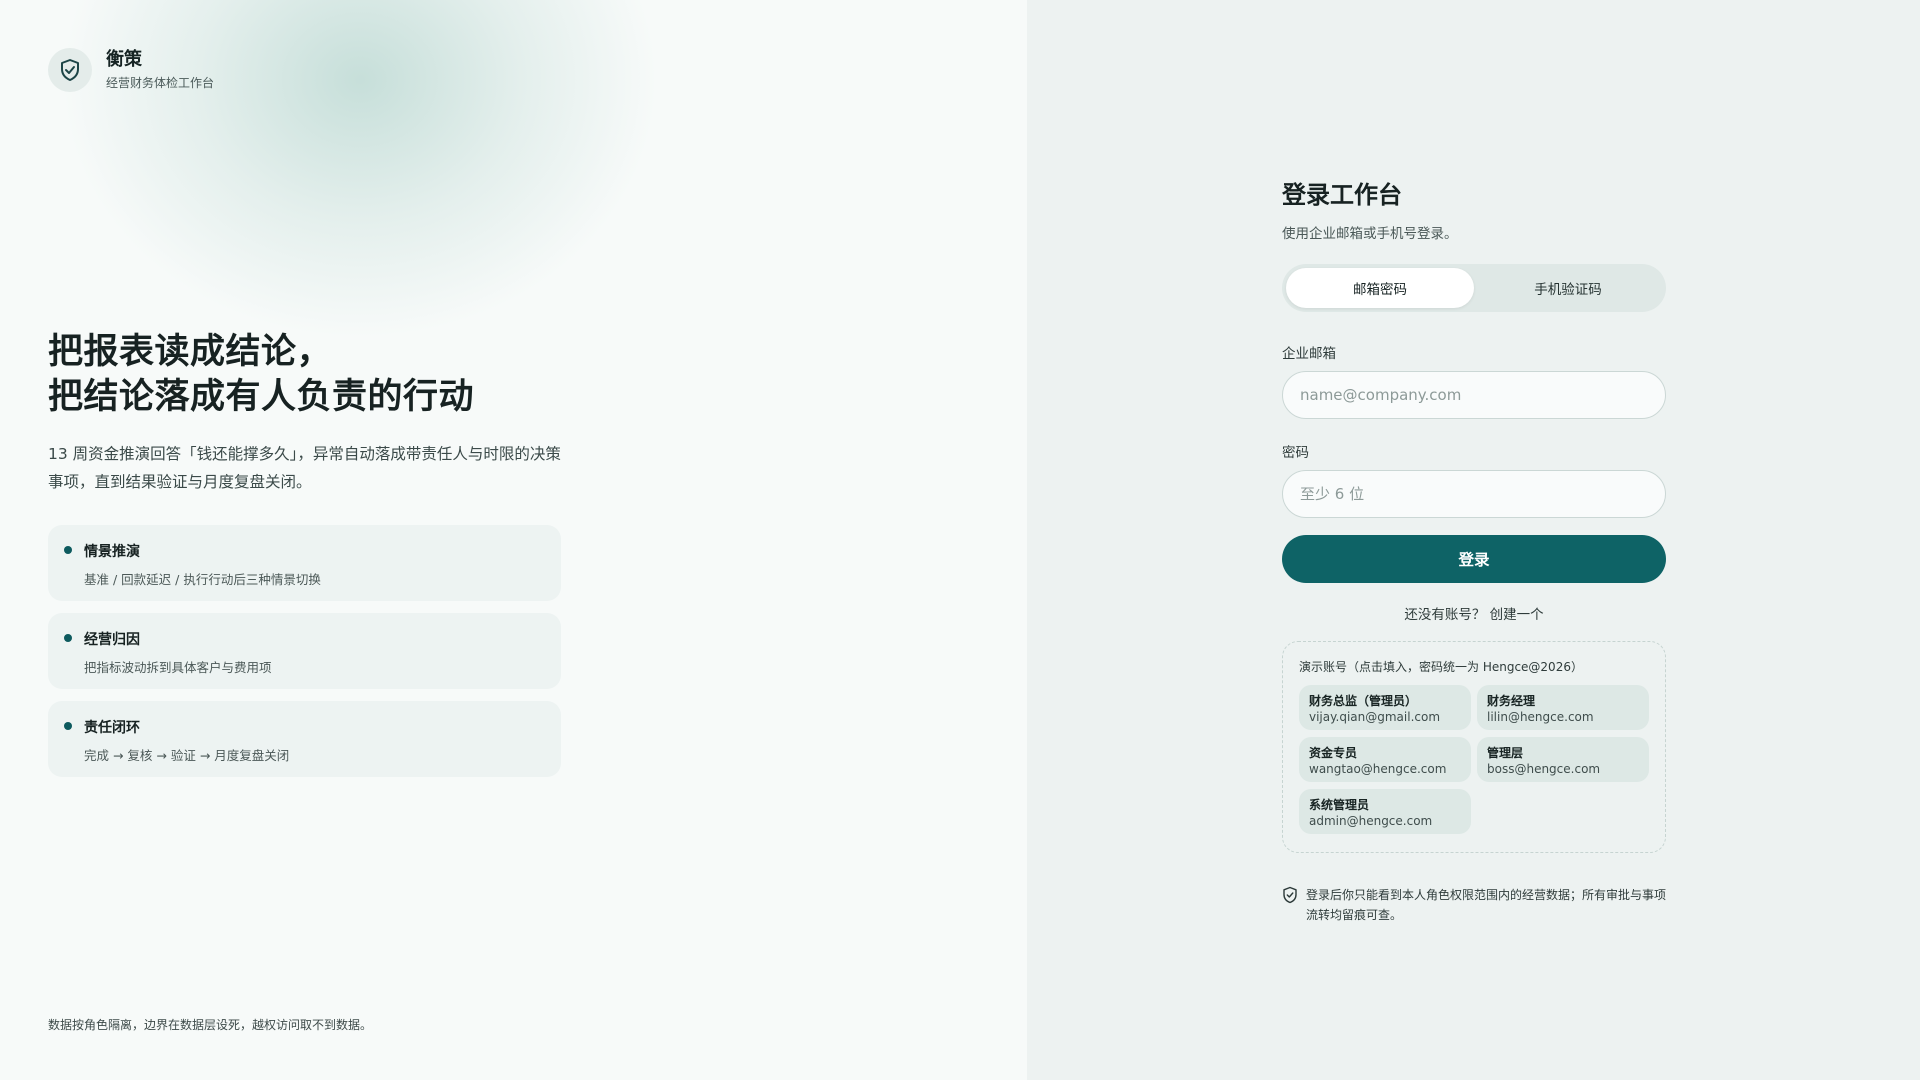 The image size is (1920, 1080). Describe the element at coordinates (1568, 288) in the screenshot. I see `tab-phone-code: 手机验证码` at that location.